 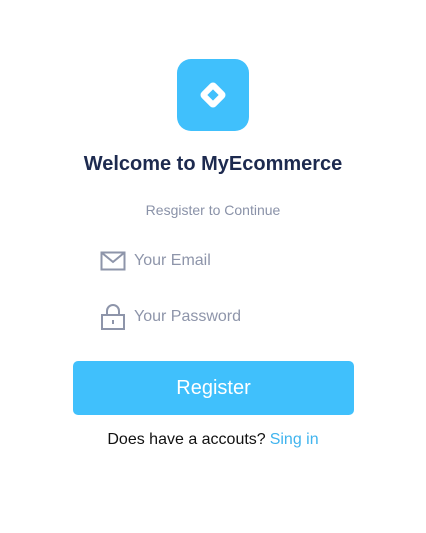 I want to click on signin-prompt-row: Does have a accouts? Sing in, so click(x=213, y=440).